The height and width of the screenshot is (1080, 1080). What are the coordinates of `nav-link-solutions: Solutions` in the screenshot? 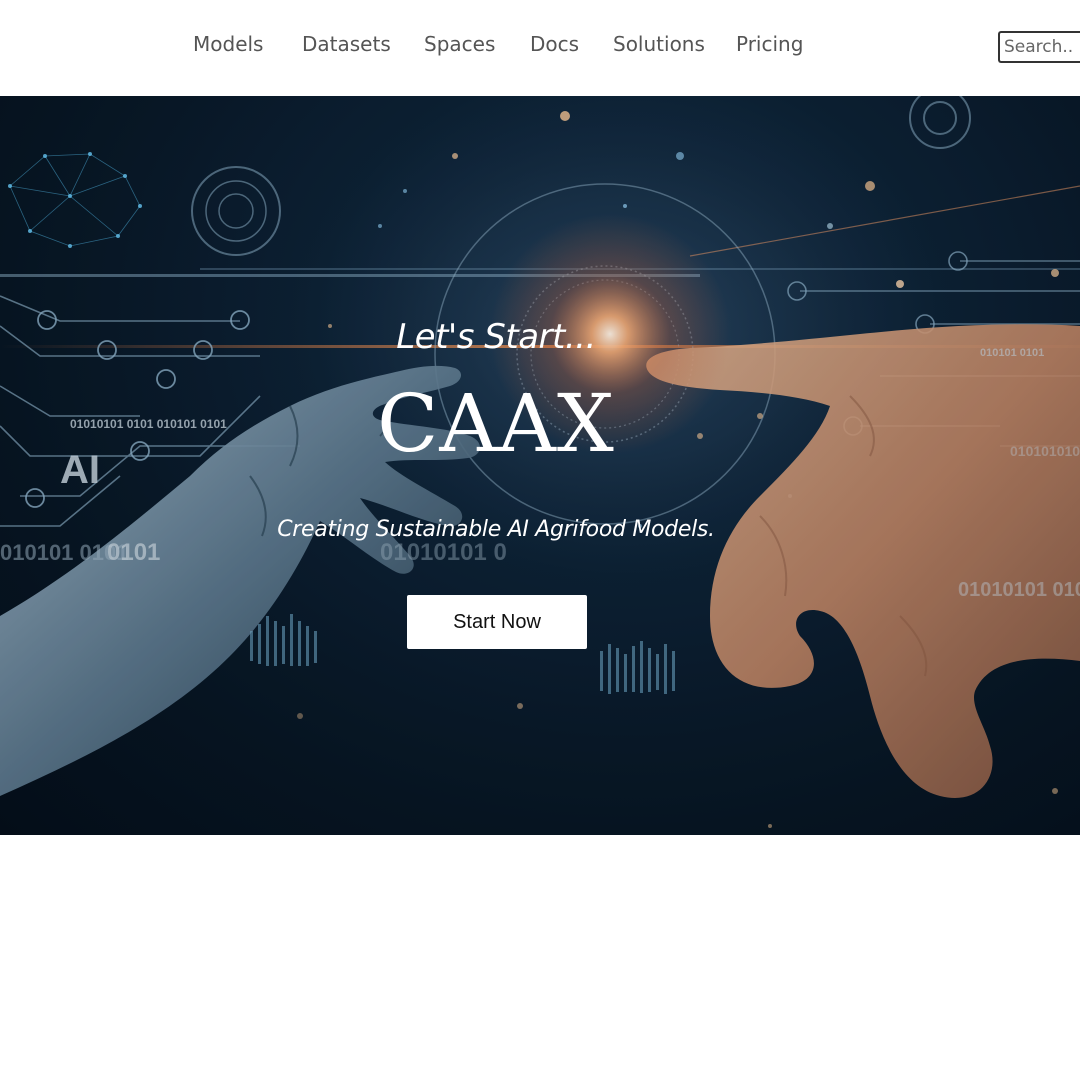 It's located at (659, 44).